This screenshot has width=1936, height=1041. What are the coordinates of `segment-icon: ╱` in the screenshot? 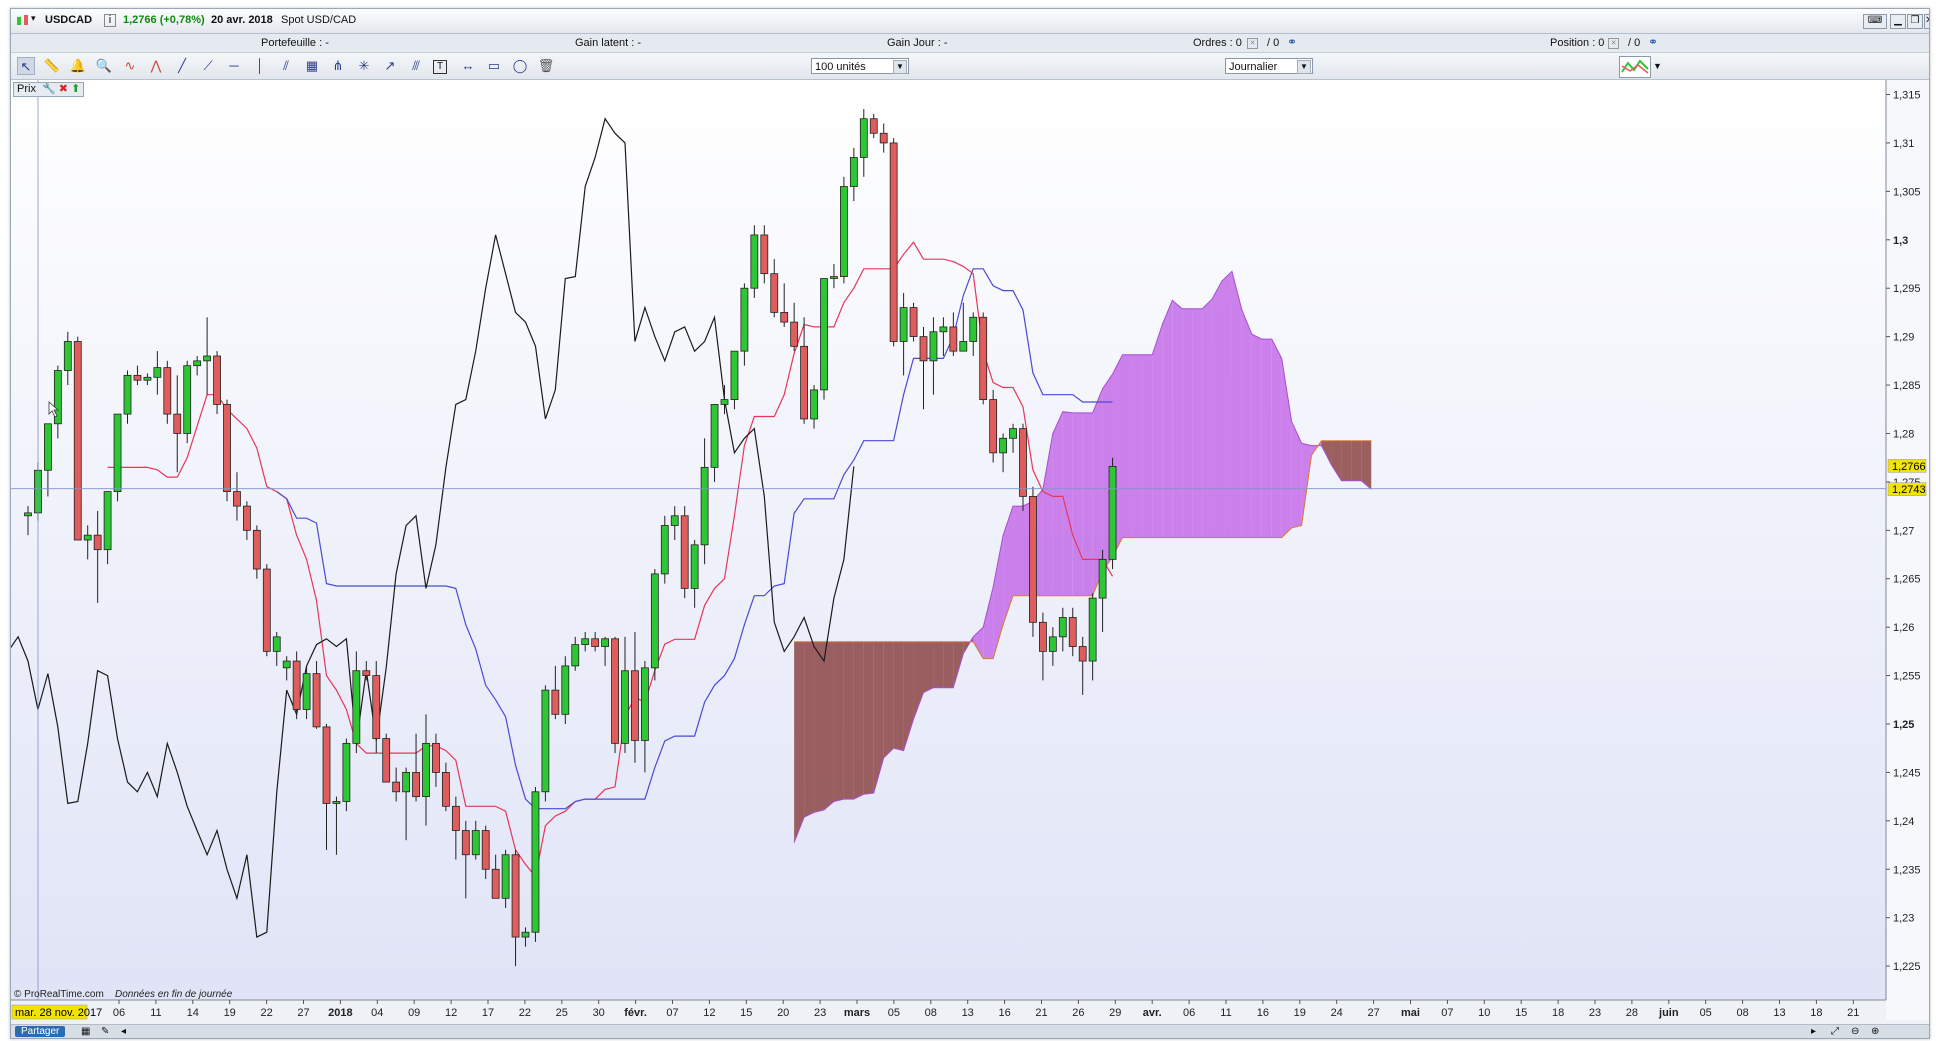 It's located at (182, 66).